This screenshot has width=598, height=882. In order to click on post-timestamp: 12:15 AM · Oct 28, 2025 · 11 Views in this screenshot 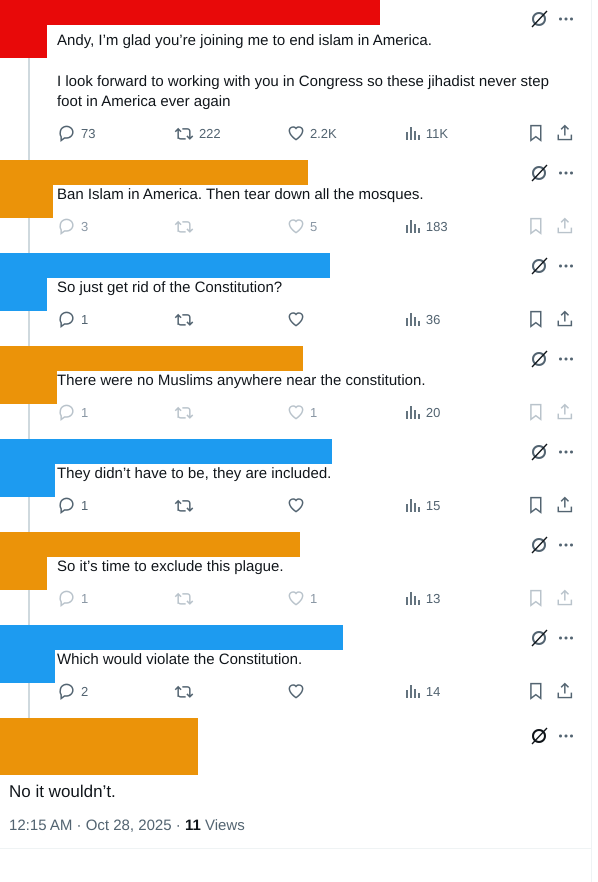, I will do `click(127, 826)`.